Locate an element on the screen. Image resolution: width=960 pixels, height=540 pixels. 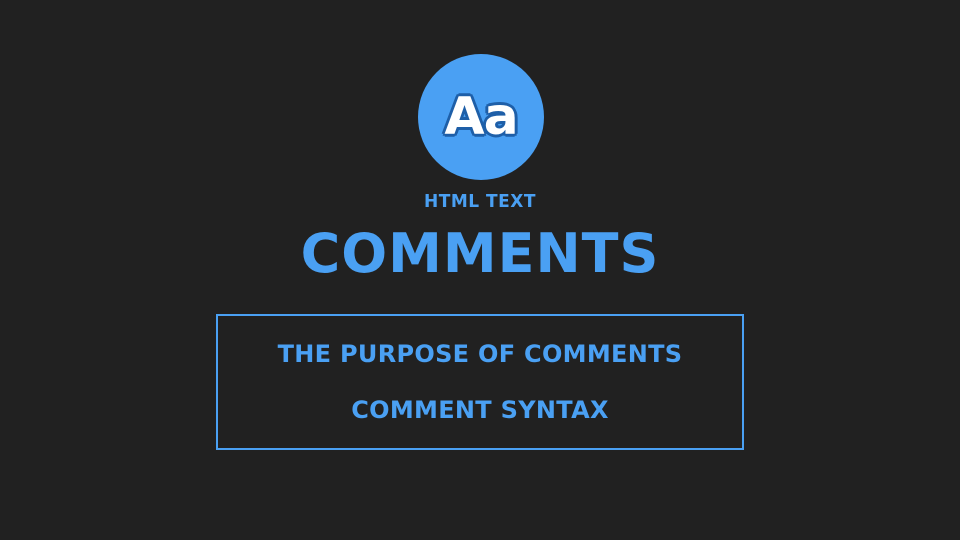
logo-text: Aa is located at coordinates (481, 117).